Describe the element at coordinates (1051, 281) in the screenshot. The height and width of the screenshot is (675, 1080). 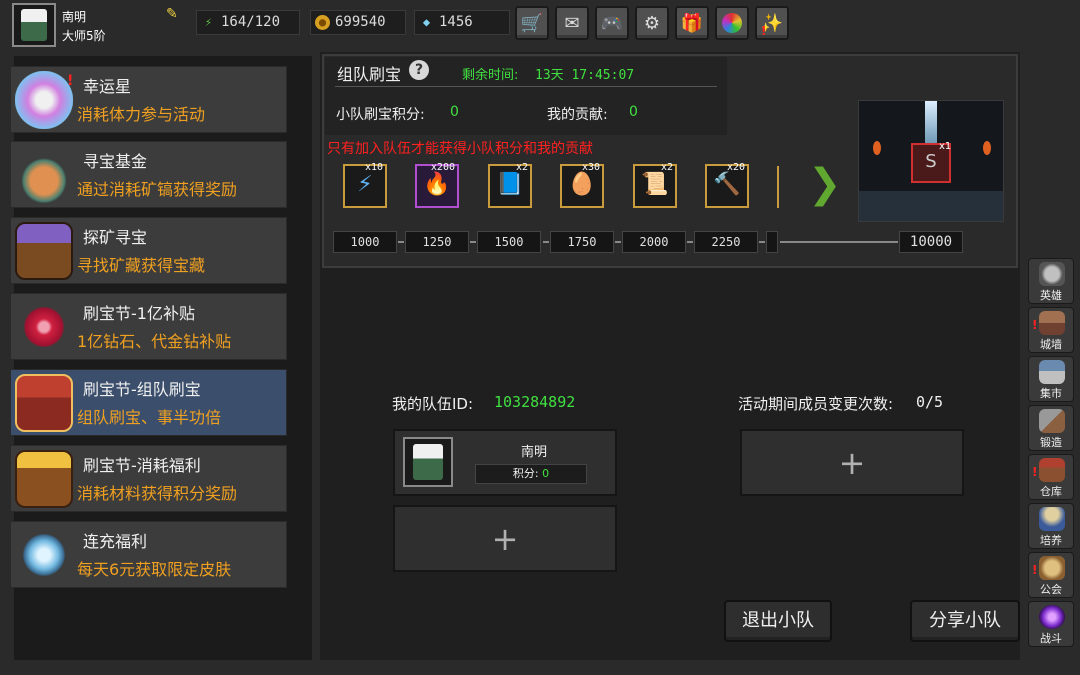
I see `nav-hero: 英雄` at that location.